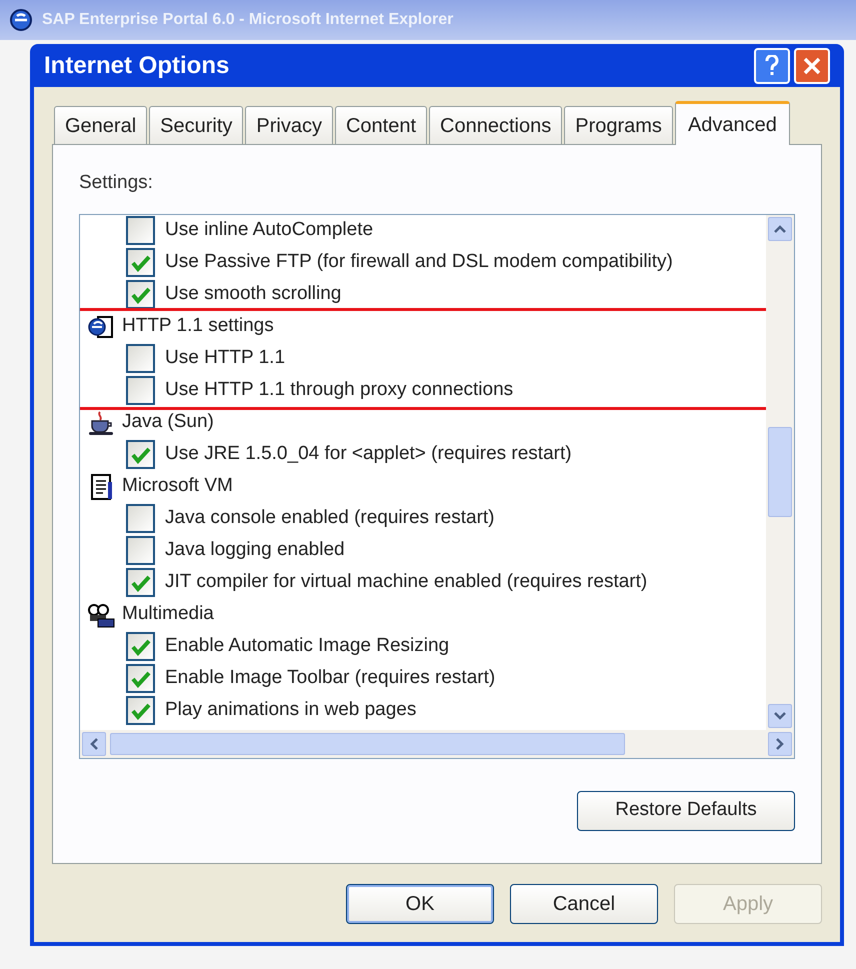 This screenshot has width=856, height=969. I want to click on scroll-up-button, so click(780, 228).